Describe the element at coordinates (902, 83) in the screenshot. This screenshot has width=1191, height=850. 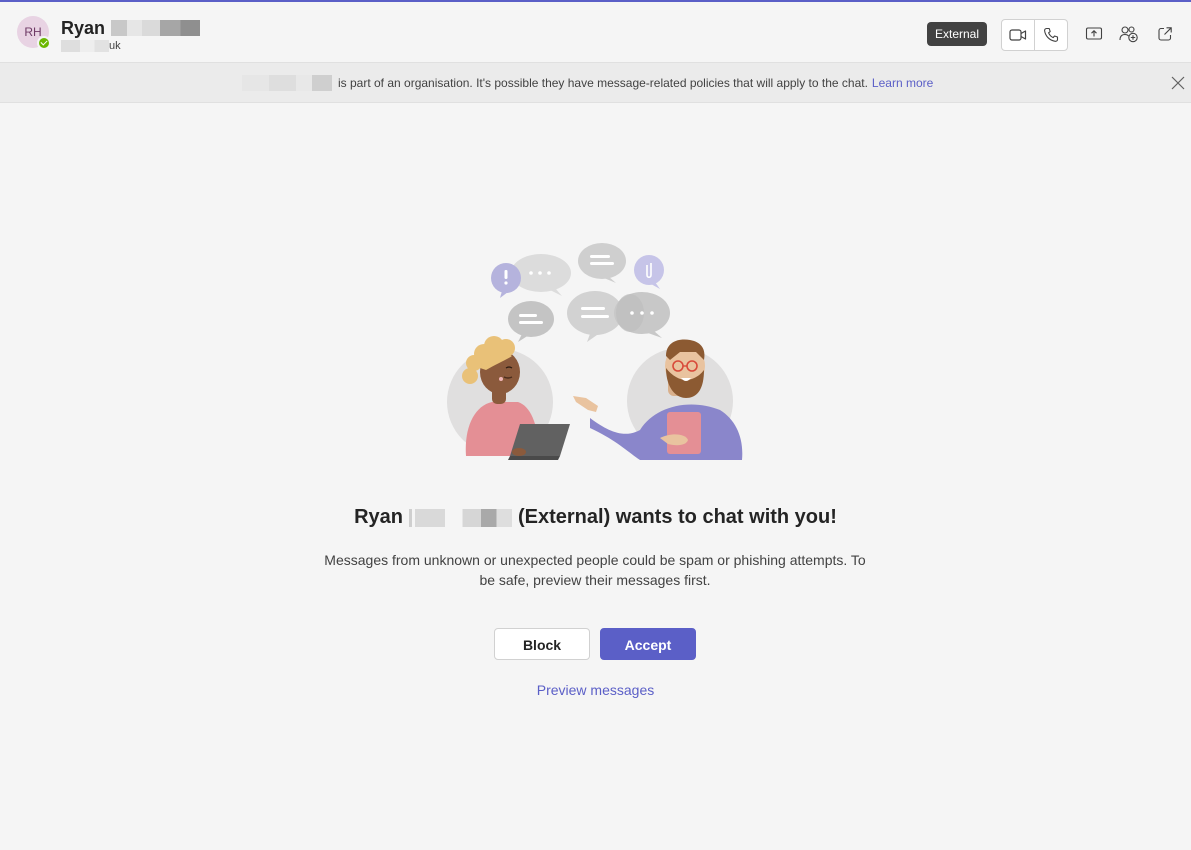
I see `learn-more-link: Learn more` at that location.